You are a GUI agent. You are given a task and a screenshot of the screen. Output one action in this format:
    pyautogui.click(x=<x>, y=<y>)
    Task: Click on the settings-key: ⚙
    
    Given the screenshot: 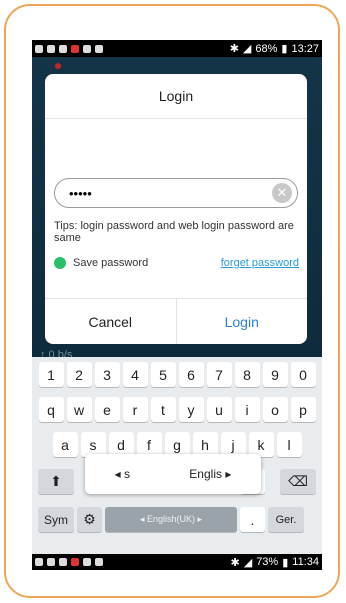 What is the action you would take?
    pyautogui.click(x=89, y=519)
    